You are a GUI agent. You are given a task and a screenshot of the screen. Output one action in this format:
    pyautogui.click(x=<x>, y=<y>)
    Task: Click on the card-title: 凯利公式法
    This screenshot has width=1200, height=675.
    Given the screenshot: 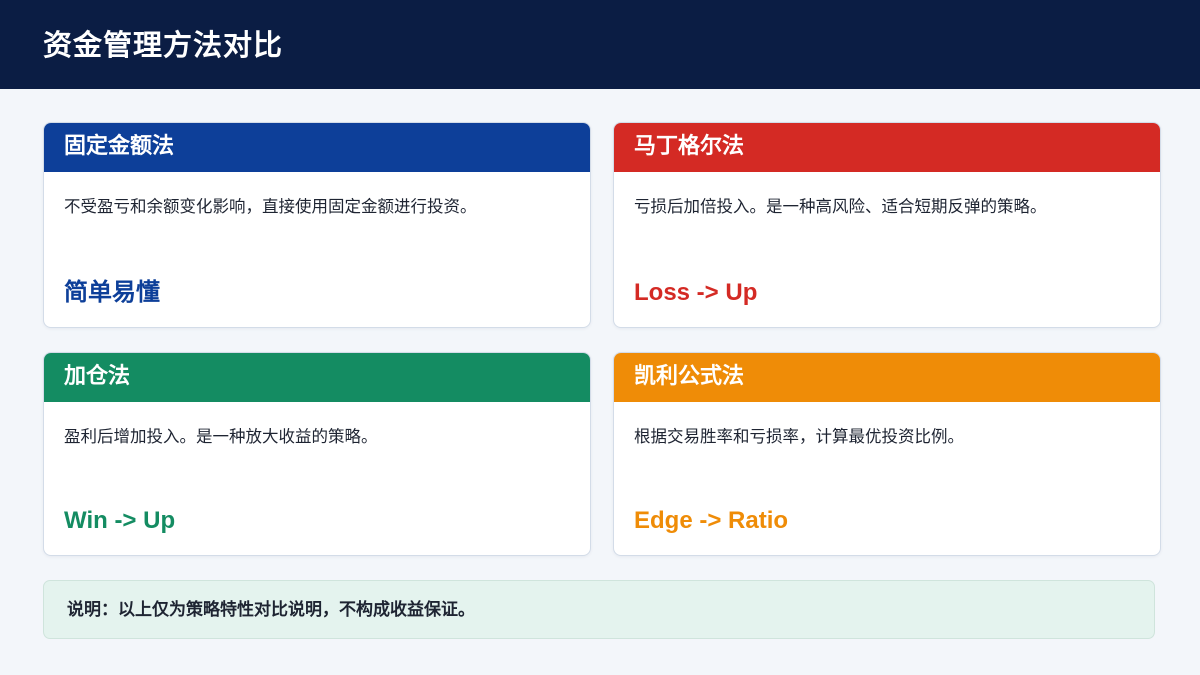 What is the action you would take?
    pyautogui.click(x=689, y=376)
    